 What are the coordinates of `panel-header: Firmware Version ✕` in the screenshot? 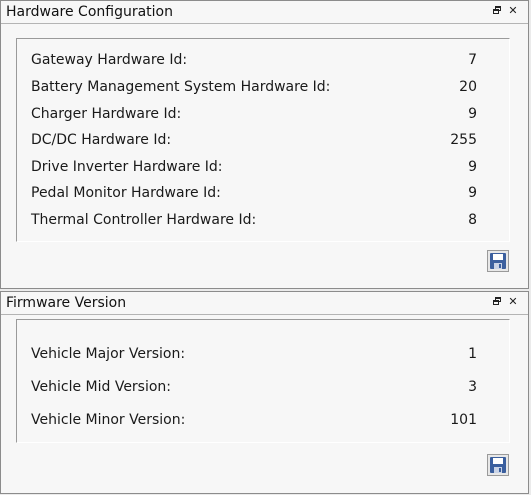 It's located at (264, 303).